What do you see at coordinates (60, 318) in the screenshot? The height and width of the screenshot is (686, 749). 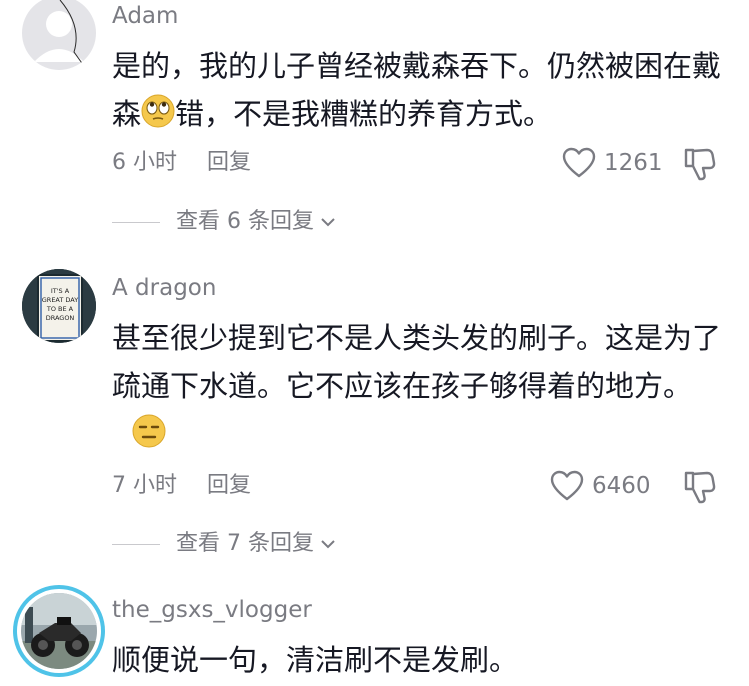 I see `sign-line: DRAGON` at bounding box center [60, 318].